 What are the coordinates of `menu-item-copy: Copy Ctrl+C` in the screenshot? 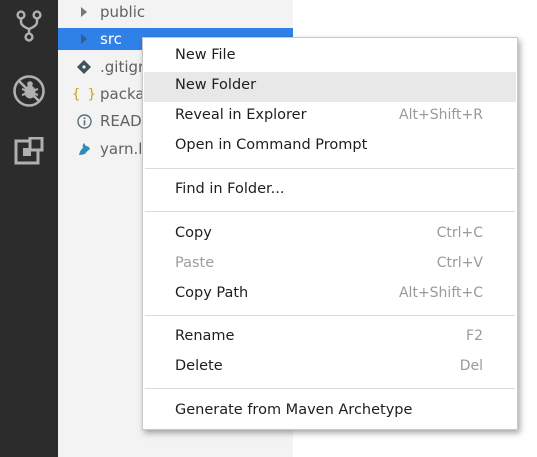 It's located at (330, 235).